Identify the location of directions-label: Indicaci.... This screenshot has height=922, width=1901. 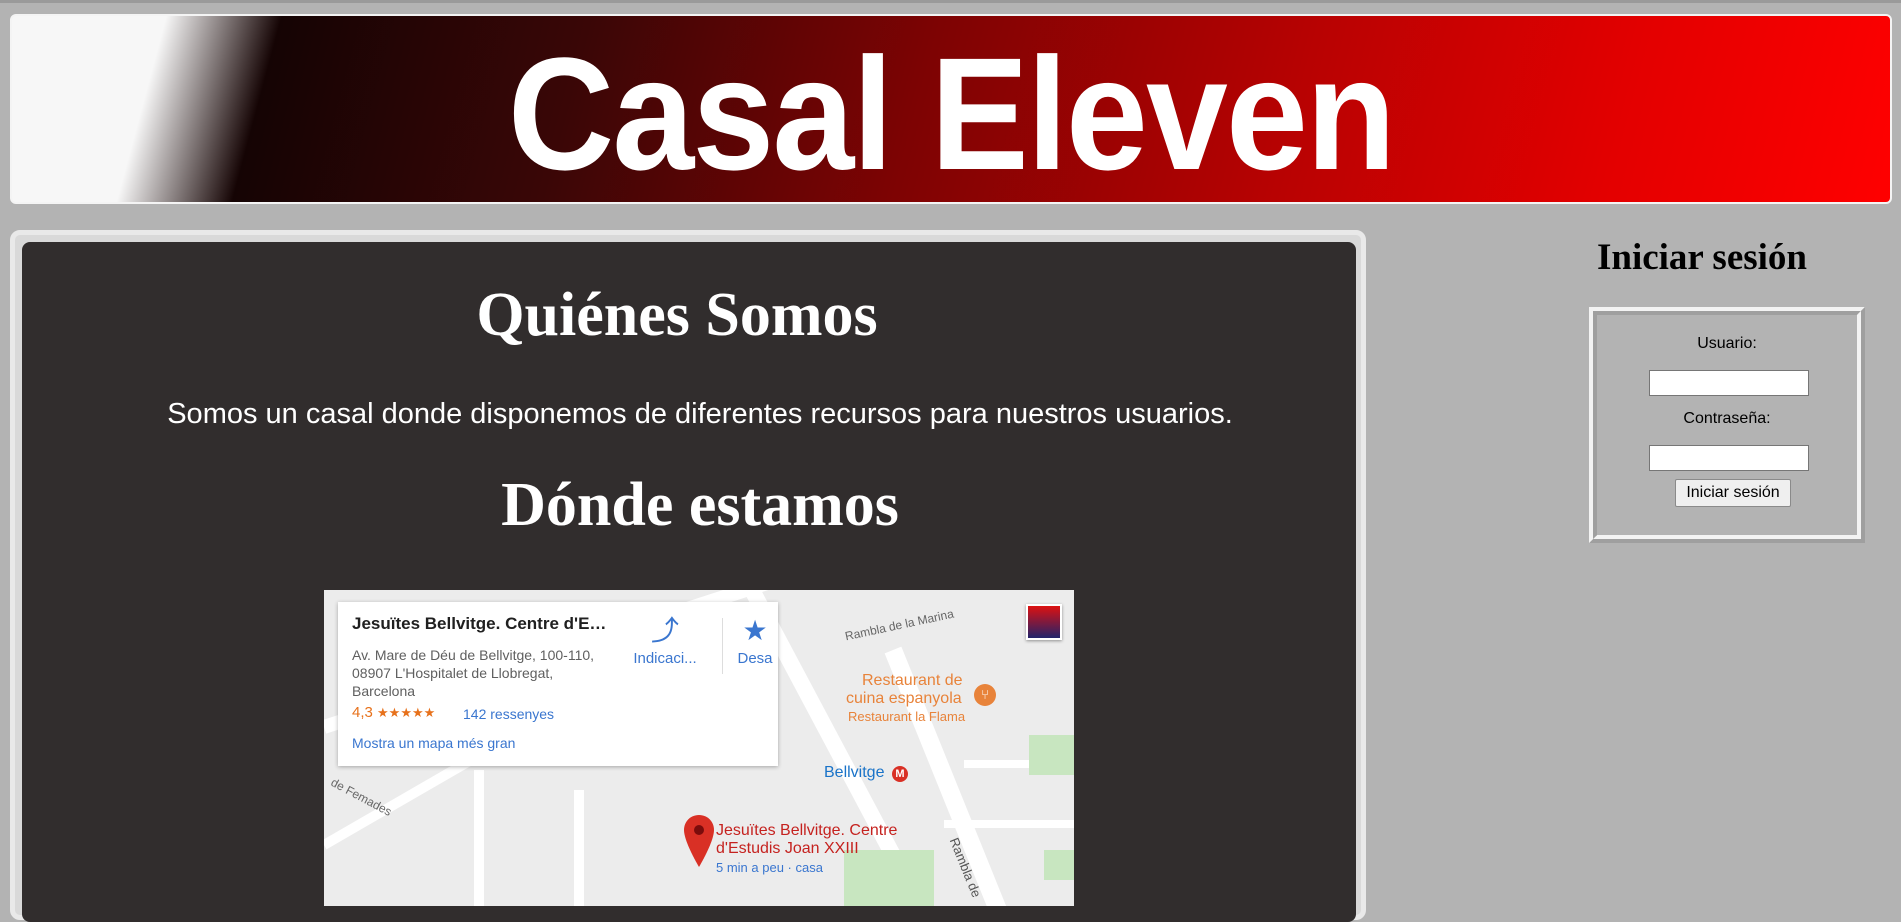
(665, 658).